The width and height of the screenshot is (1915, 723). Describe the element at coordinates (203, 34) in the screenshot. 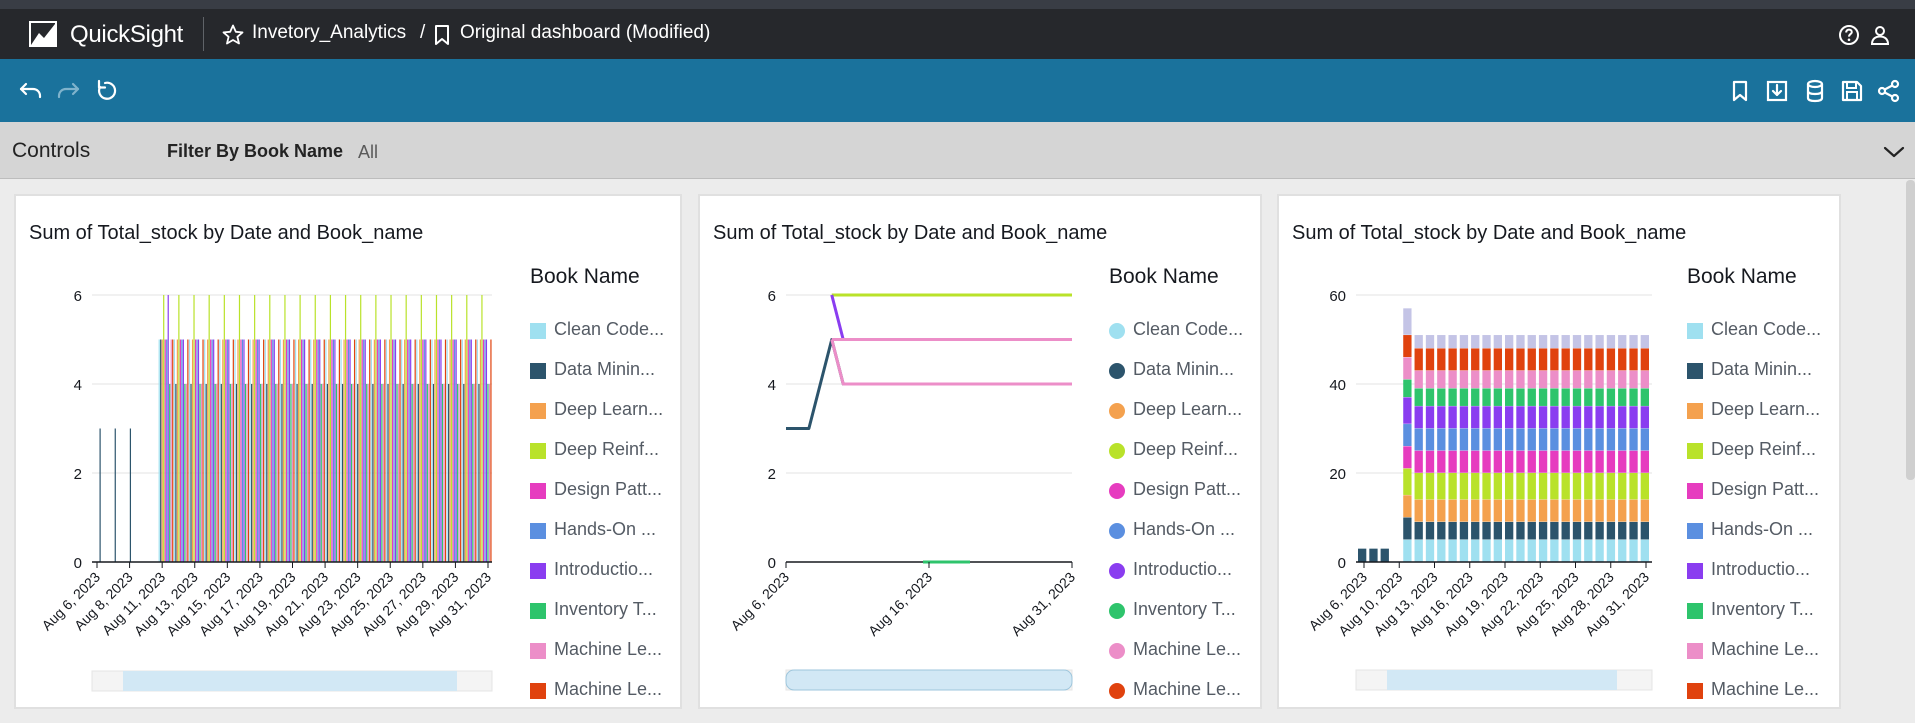

I see `nav-divider` at that location.